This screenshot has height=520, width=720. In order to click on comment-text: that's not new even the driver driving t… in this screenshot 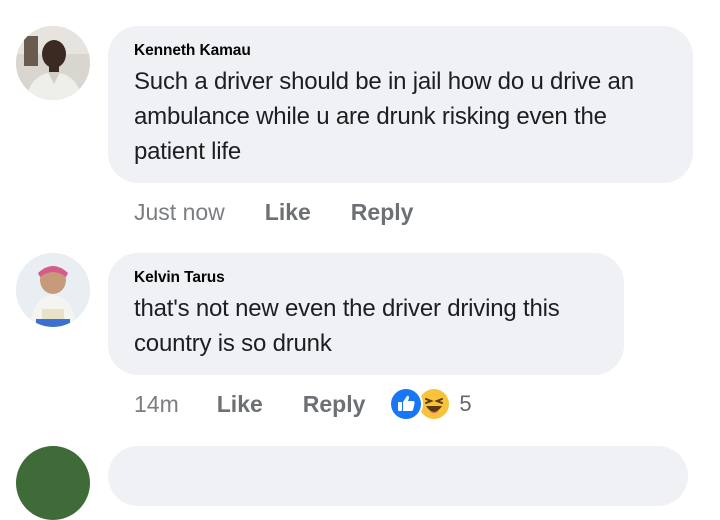, I will do `click(347, 326)`.